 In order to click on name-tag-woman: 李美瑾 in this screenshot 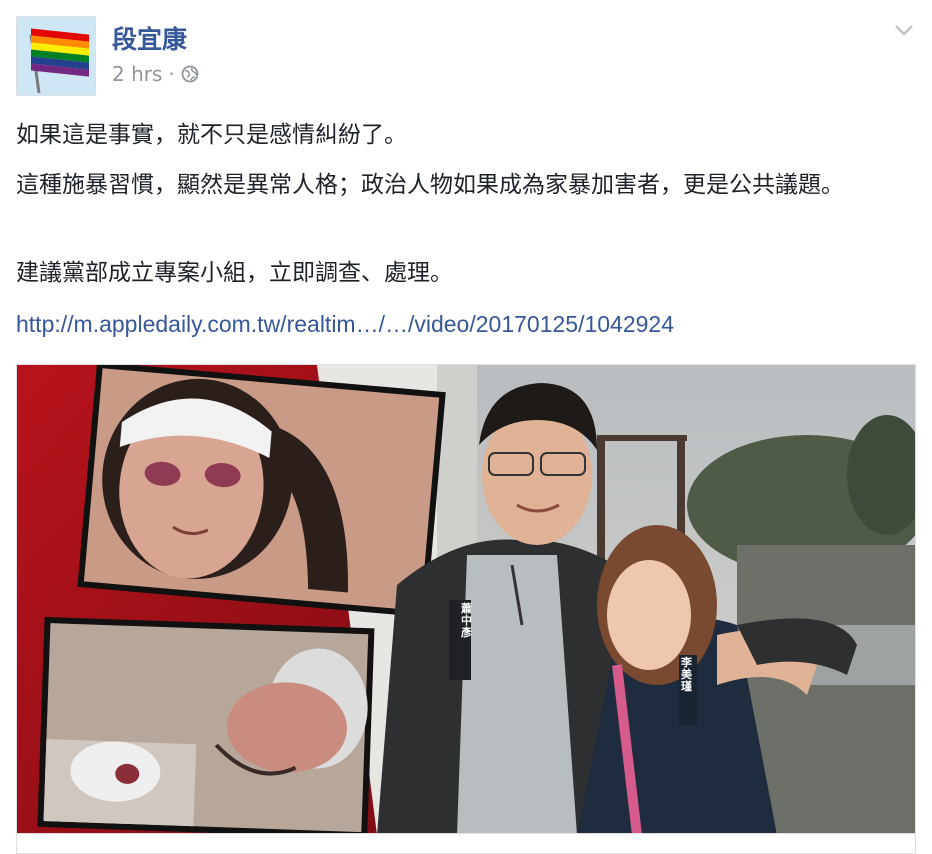, I will do `click(686, 674)`.